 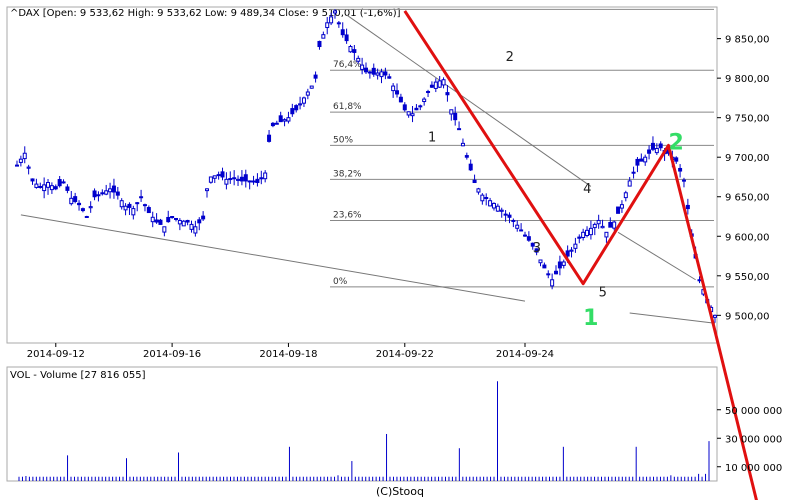 What do you see at coordinates (753, 439) in the screenshot?
I see `volume-y-tick-label: 30 000 000` at bounding box center [753, 439].